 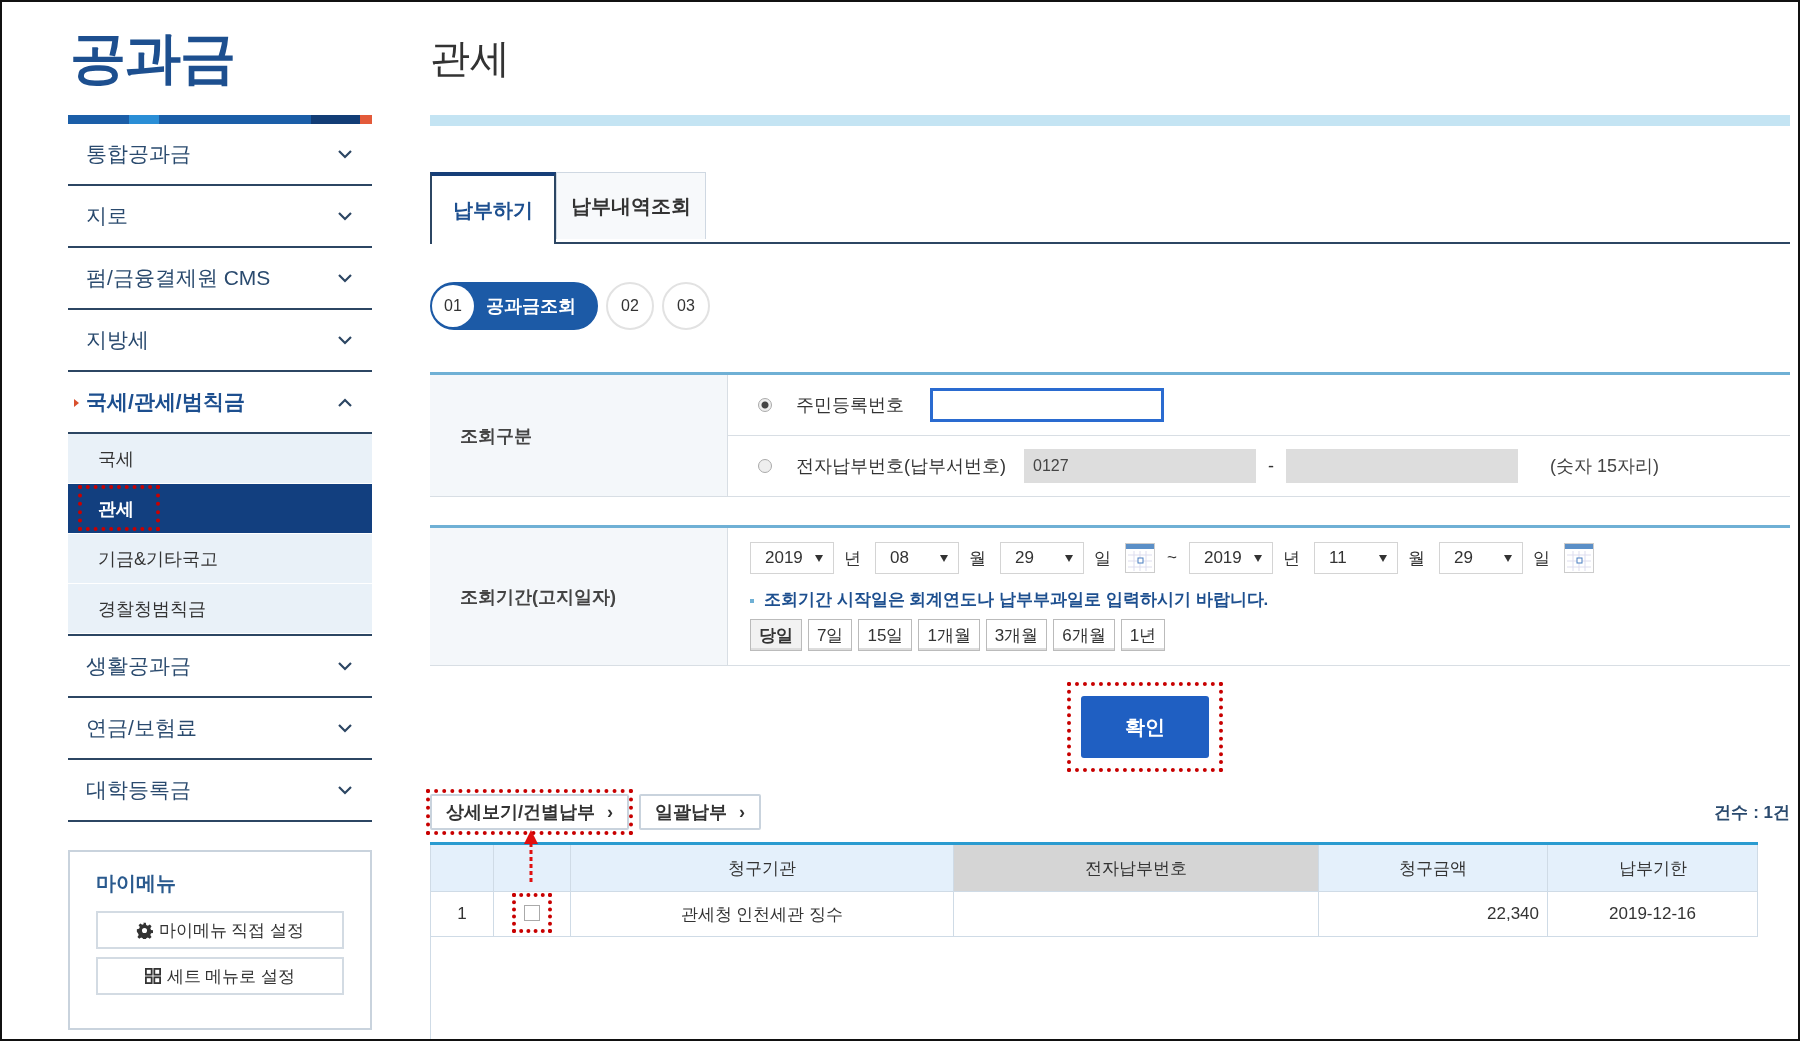 What do you see at coordinates (686, 306) in the screenshot?
I see `step-indicator: 03` at bounding box center [686, 306].